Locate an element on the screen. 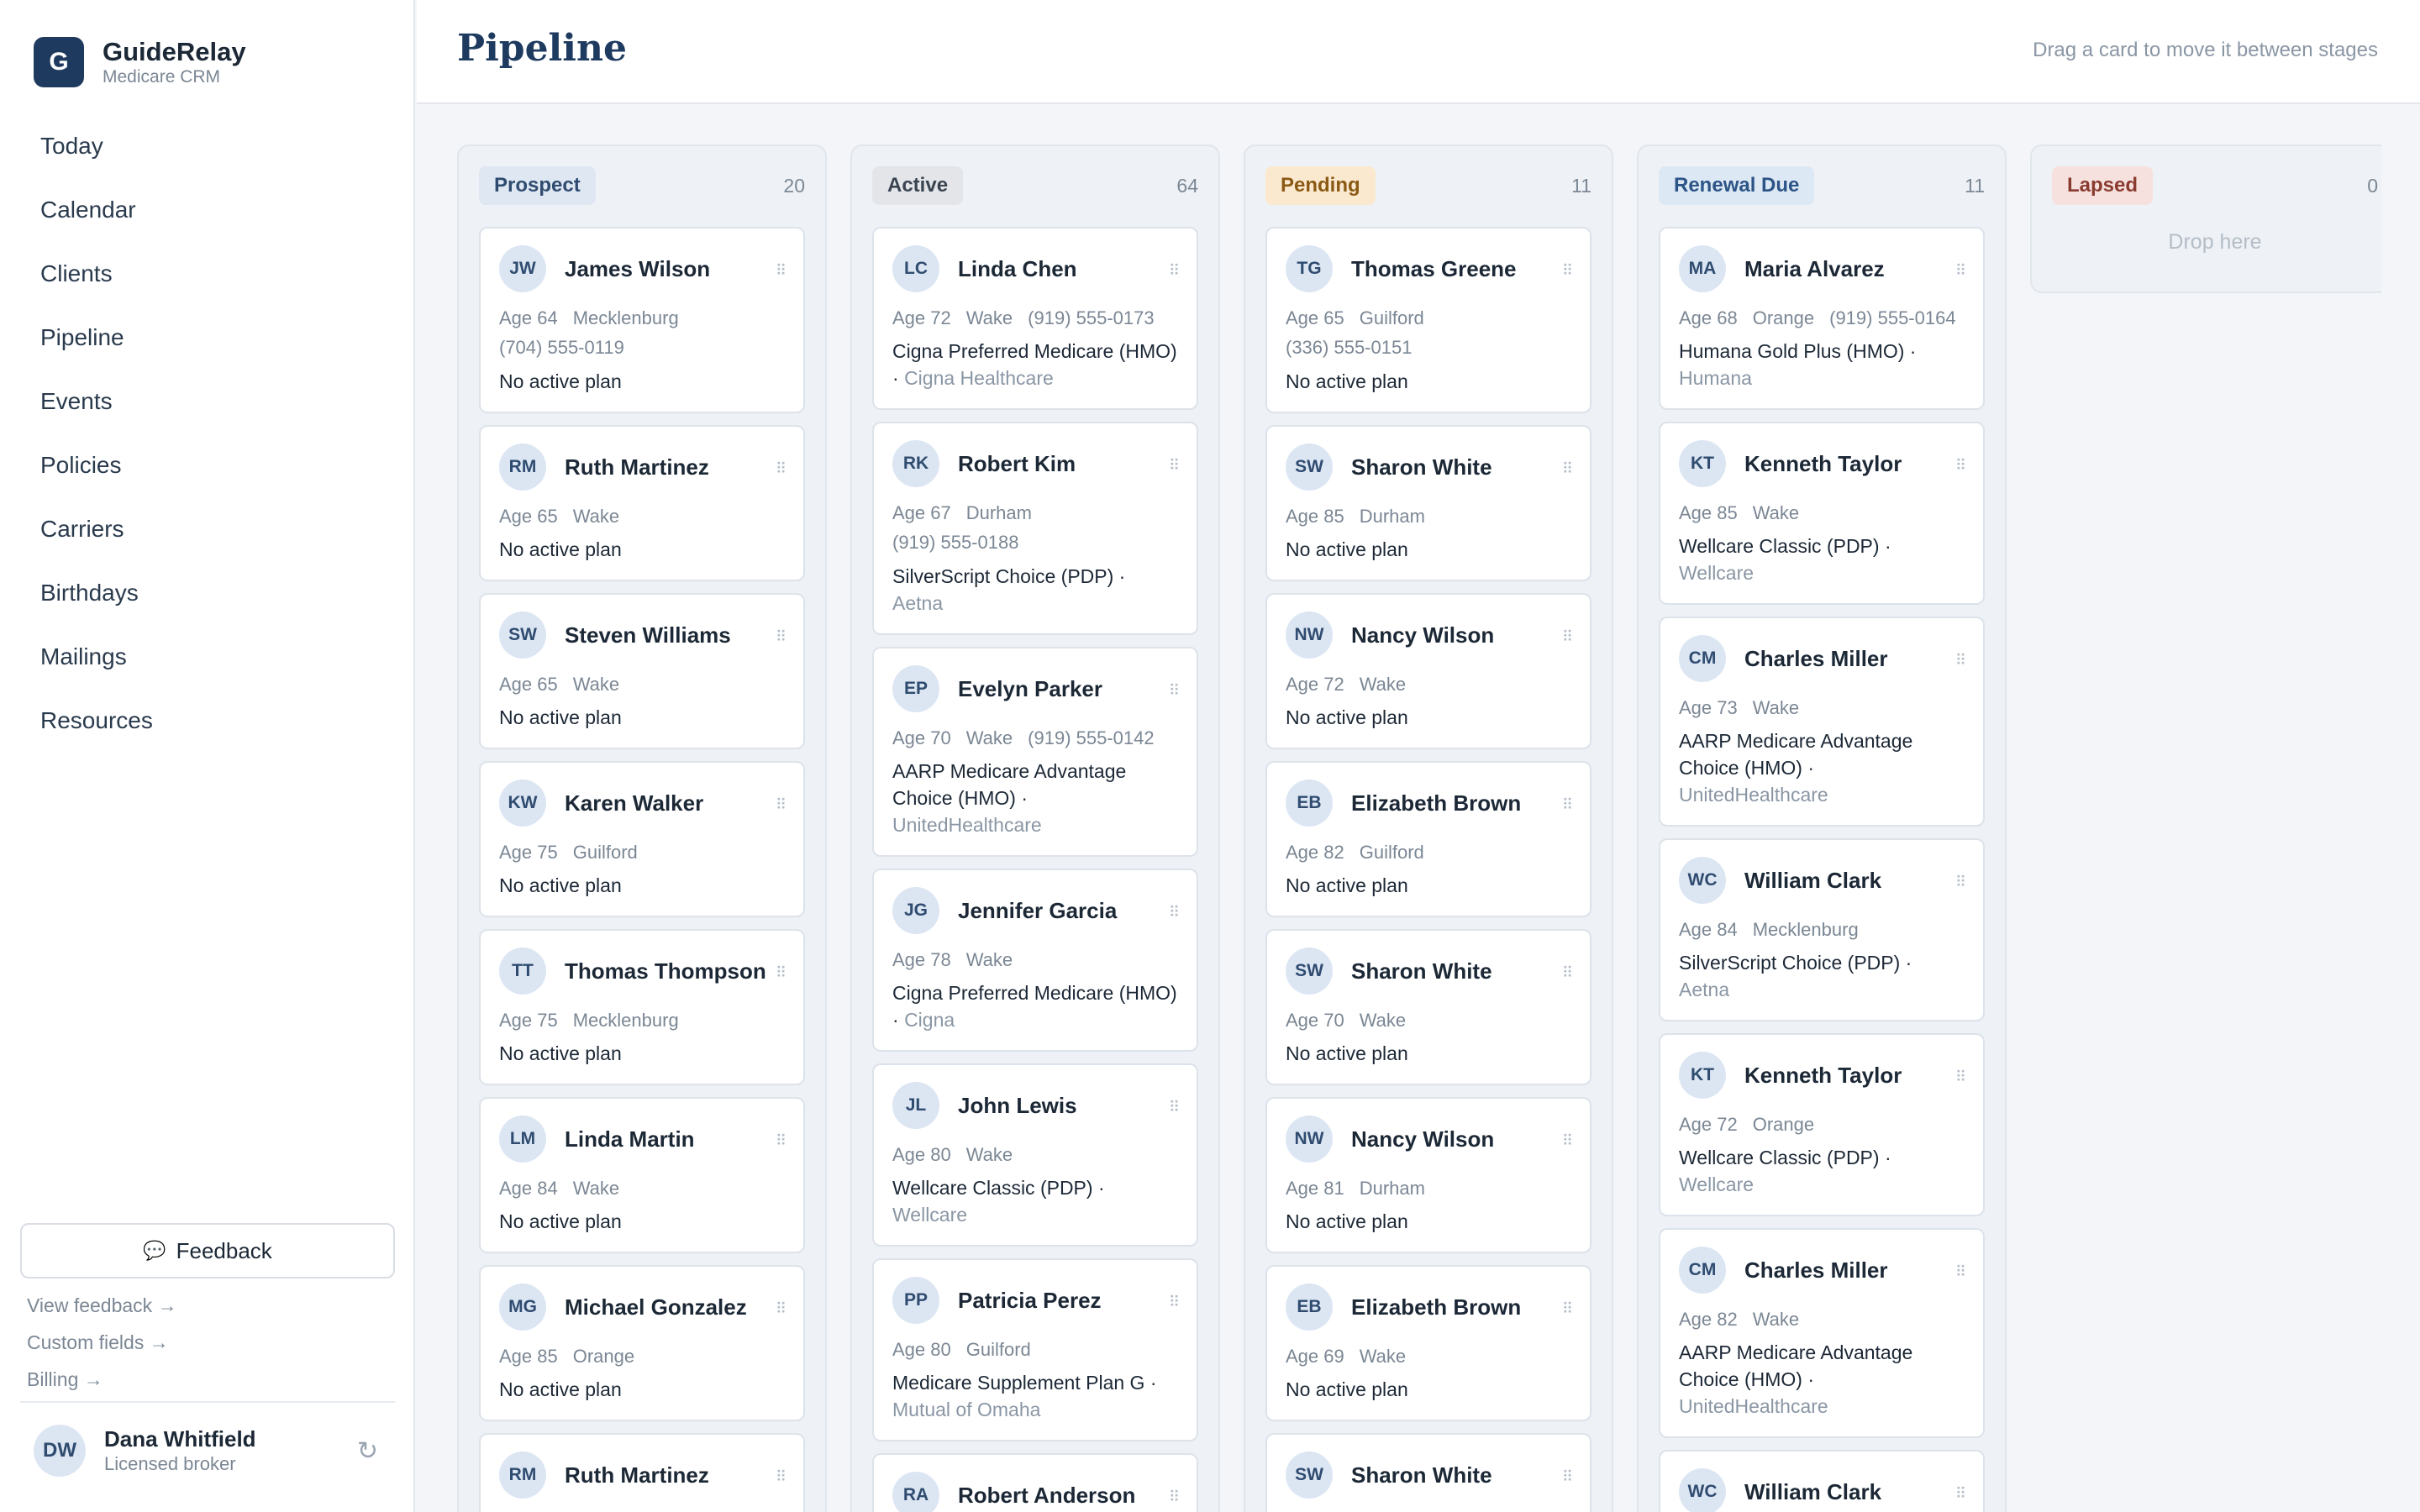 Image resolution: width=2420 pixels, height=1512 pixels. view-feedback-link: View feedback → is located at coordinates (102, 1305).